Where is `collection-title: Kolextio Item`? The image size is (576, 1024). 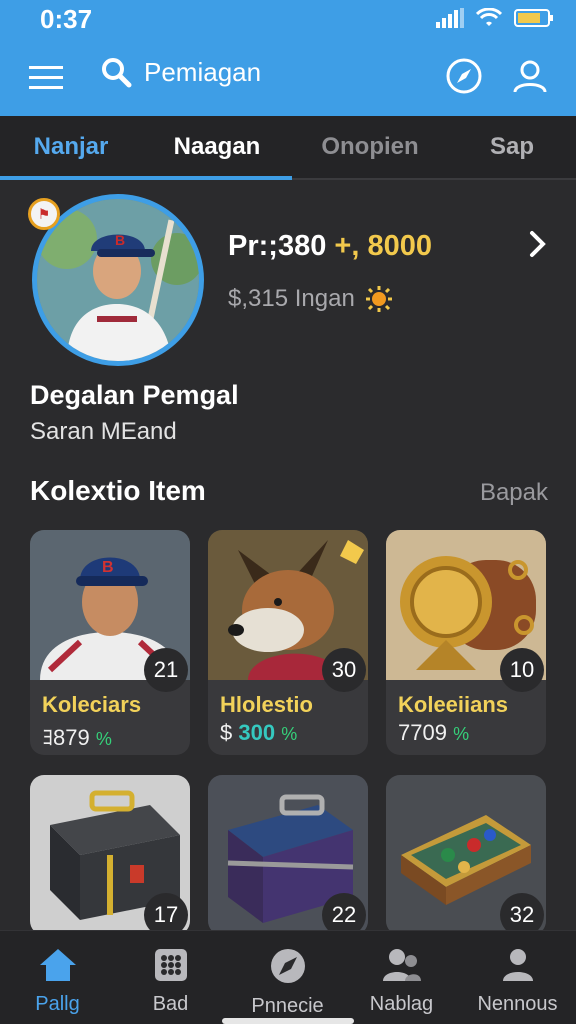
collection-title: Kolextio Item is located at coordinates (118, 490).